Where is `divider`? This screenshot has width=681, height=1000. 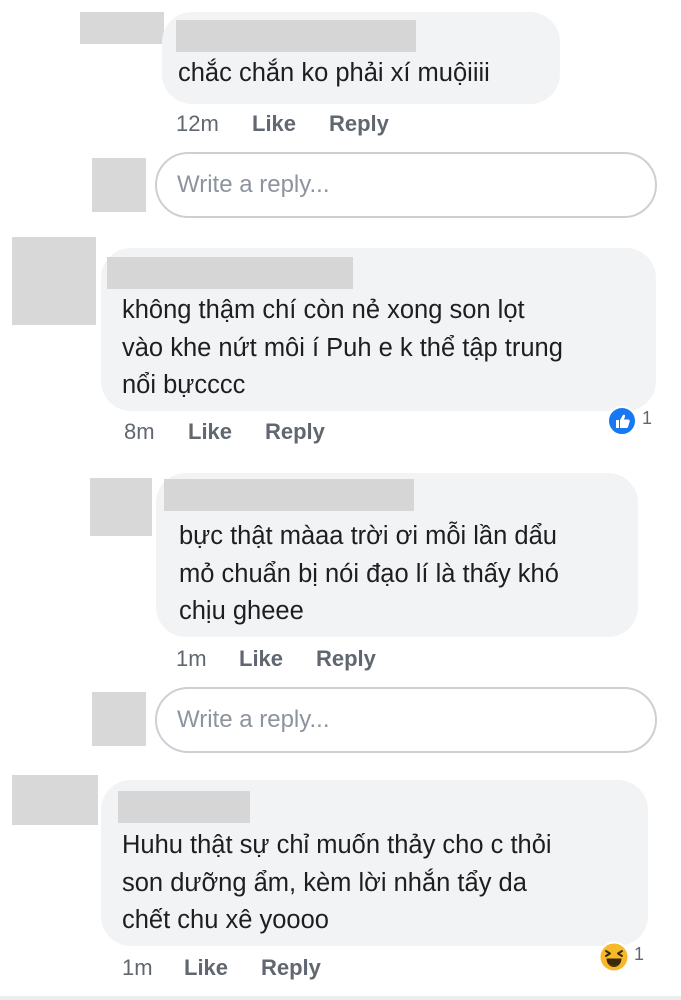 divider is located at coordinates (340, 998).